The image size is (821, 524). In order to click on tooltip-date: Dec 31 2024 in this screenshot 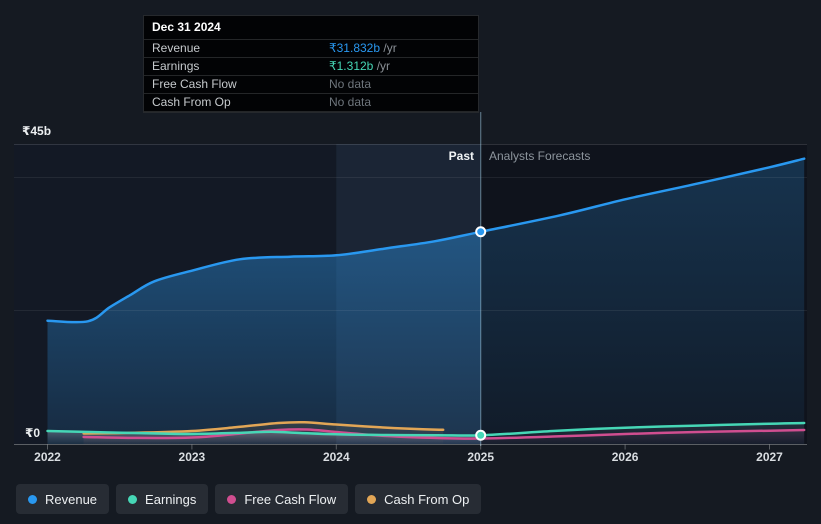, I will do `click(311, 28)`.